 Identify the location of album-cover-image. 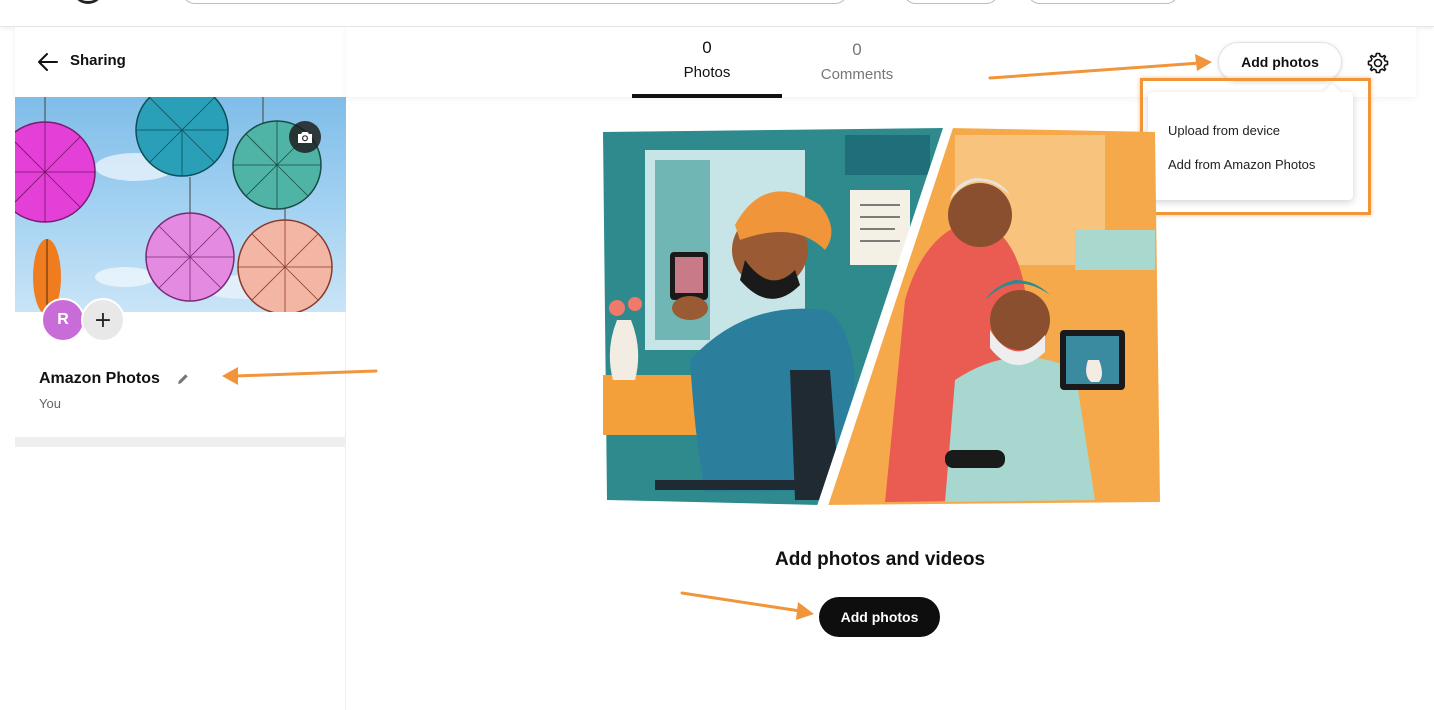
(180, 204).